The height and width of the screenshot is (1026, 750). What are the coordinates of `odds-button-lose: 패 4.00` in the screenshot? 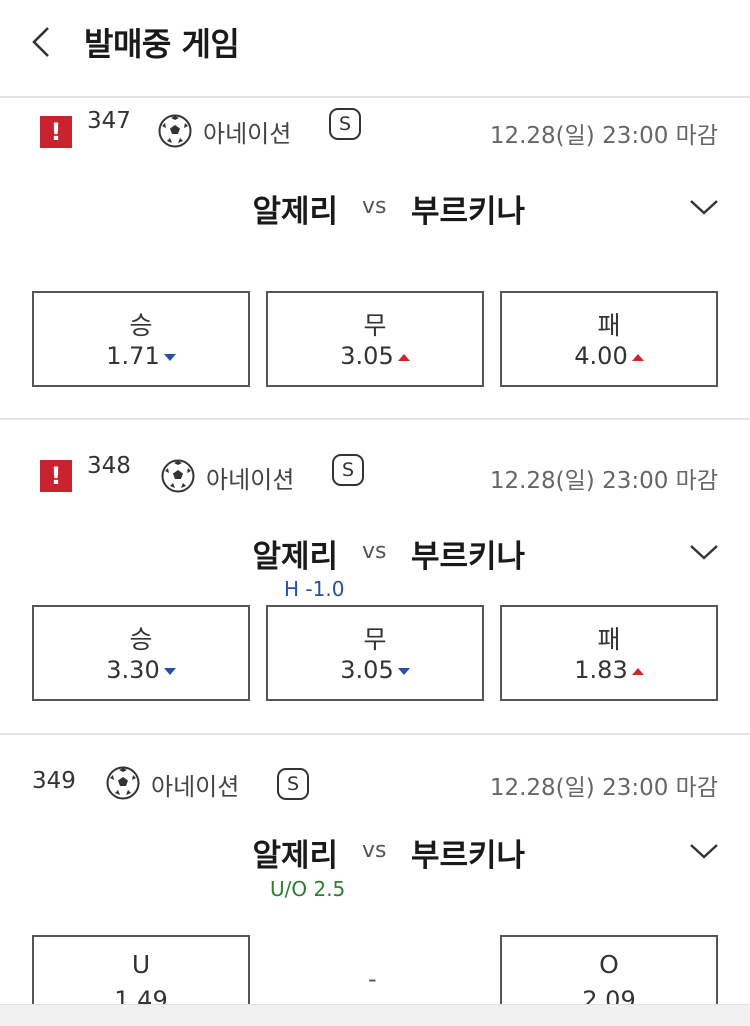 It's located at (609, 339).